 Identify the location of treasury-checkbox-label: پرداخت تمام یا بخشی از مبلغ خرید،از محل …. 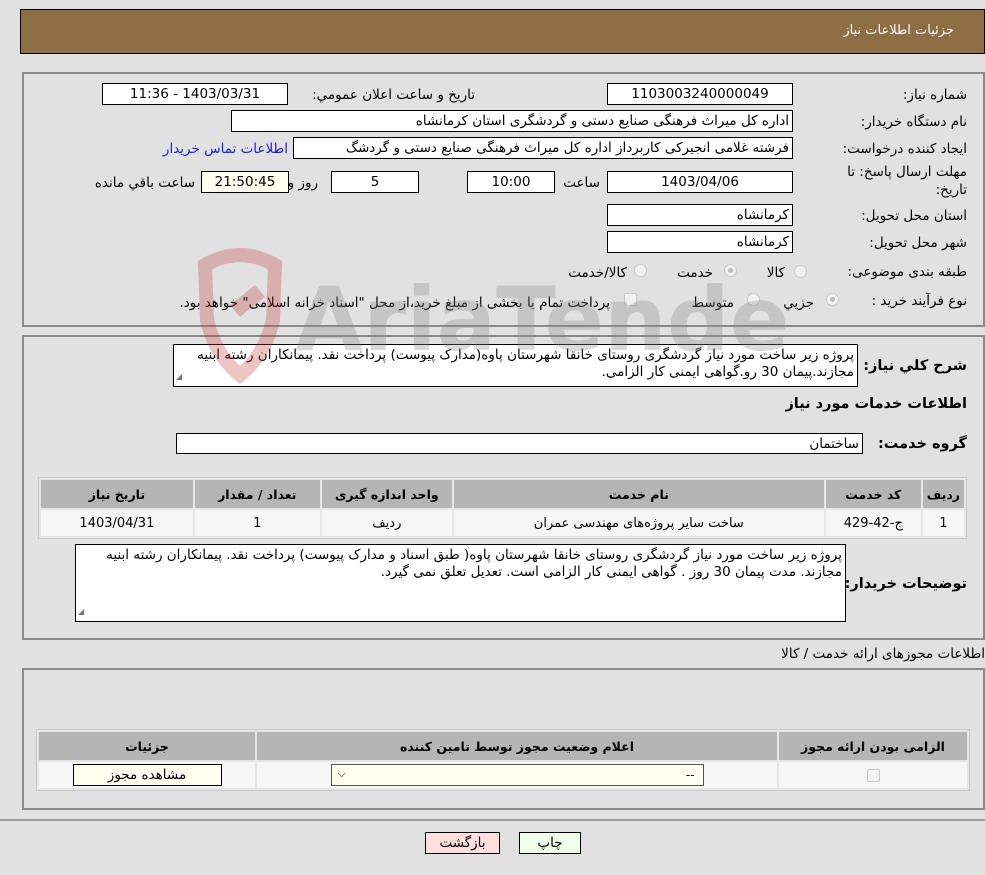
(394, 303).